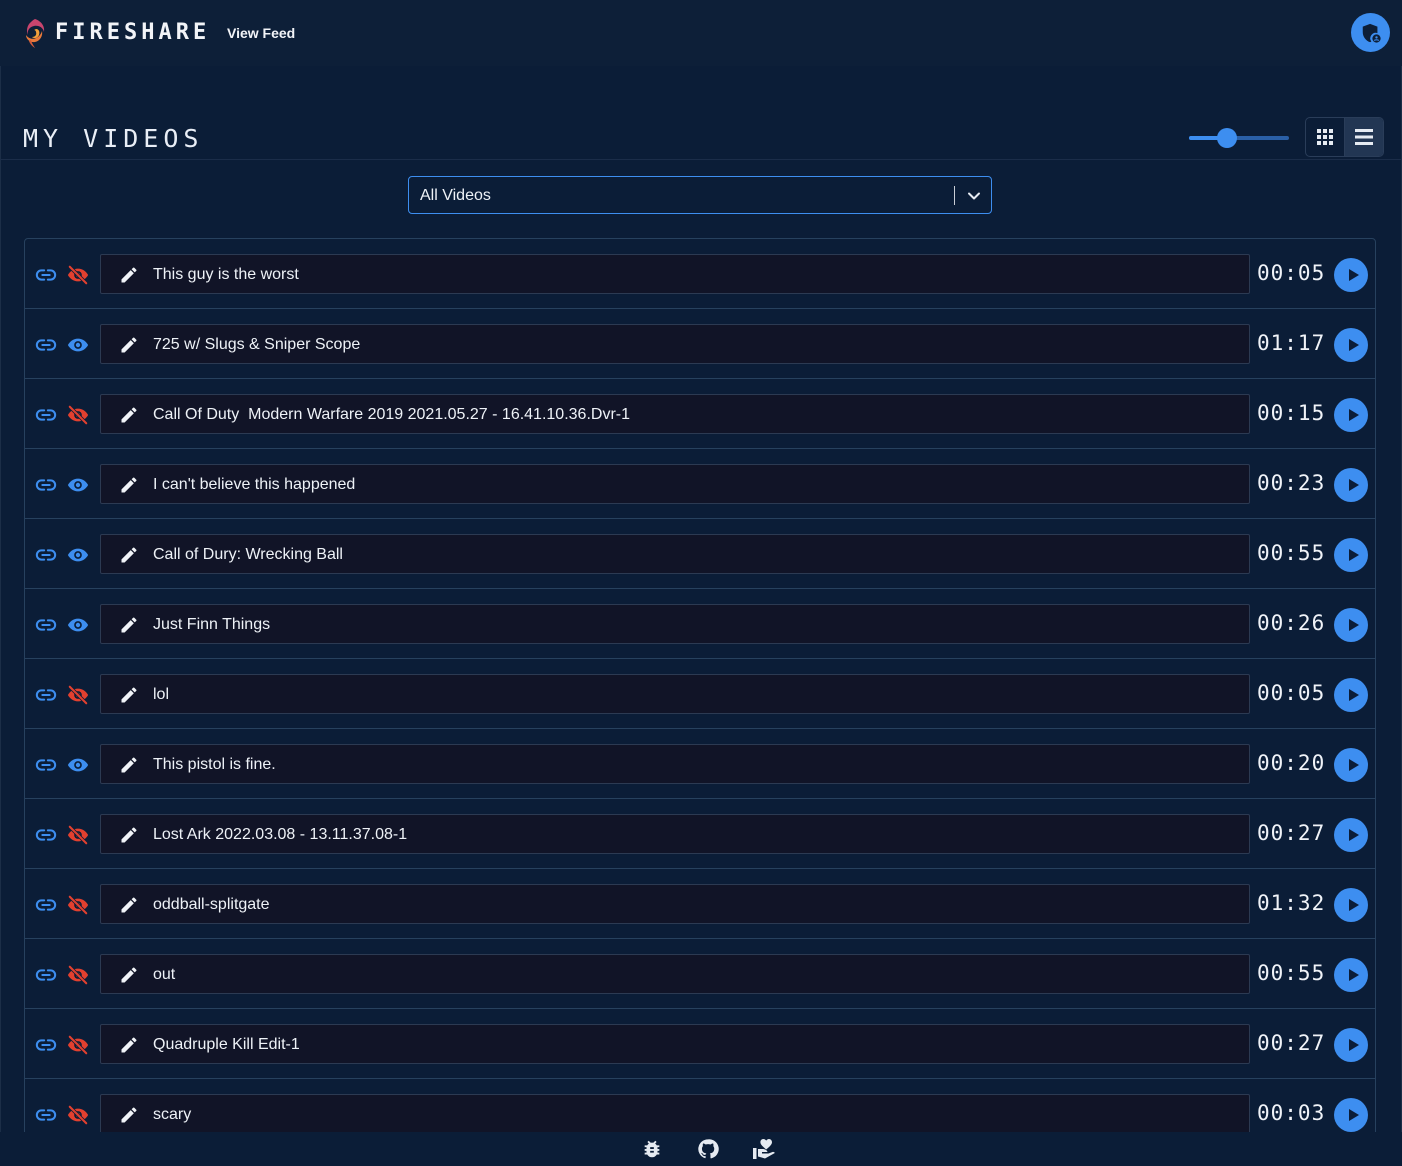  Describe the element at coordinates (254, 485) in the screenshot. I see `video-title: I can't believe this happened` at that location.